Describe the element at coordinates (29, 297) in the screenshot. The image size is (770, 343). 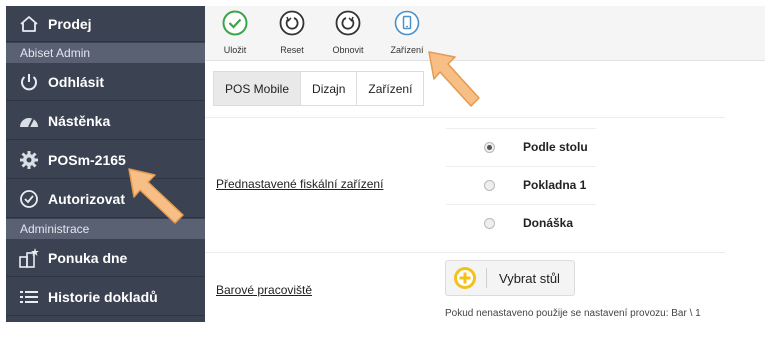
I see `list-icon` at that location.